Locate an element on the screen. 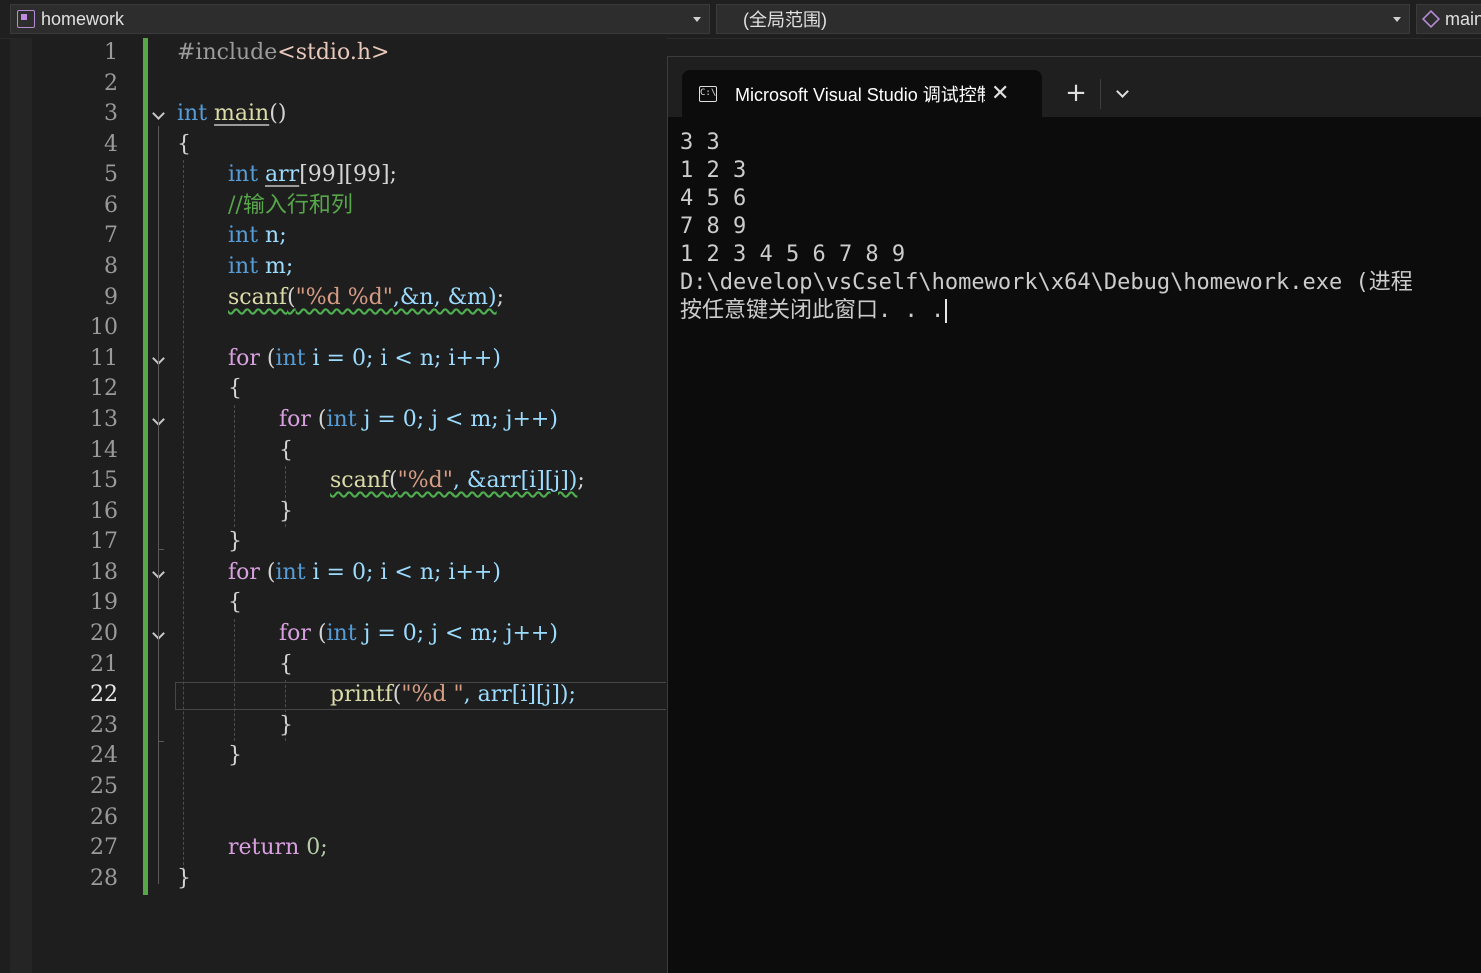  semicolon: ; is located at coordinates (581, 480).